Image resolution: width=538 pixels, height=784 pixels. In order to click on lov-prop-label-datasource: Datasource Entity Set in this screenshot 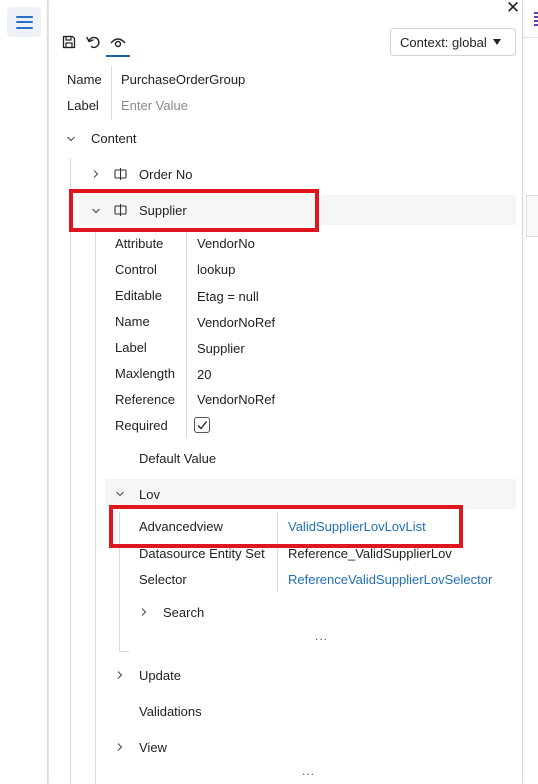, I will do `click(202, 553)`.